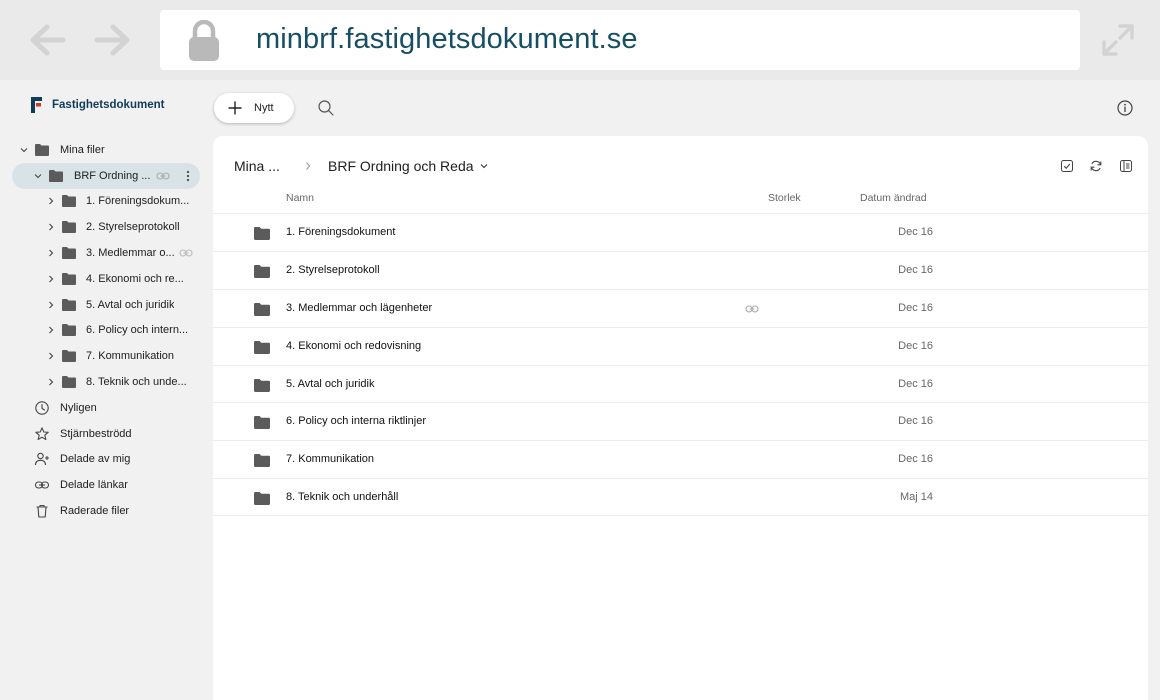 This screenshot has height=700, width=1160. I want to click on tree-item-label: Mina filer, so click(82, 149).